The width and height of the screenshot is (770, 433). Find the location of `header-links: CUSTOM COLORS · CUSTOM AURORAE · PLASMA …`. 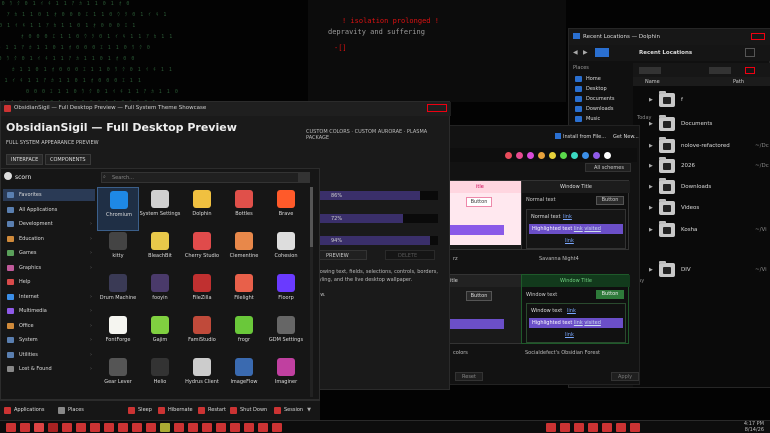

header-links: CUSTOM COLORS · CUSTOM AURORAE · PLASMA … is located at coordinates (377, 135).